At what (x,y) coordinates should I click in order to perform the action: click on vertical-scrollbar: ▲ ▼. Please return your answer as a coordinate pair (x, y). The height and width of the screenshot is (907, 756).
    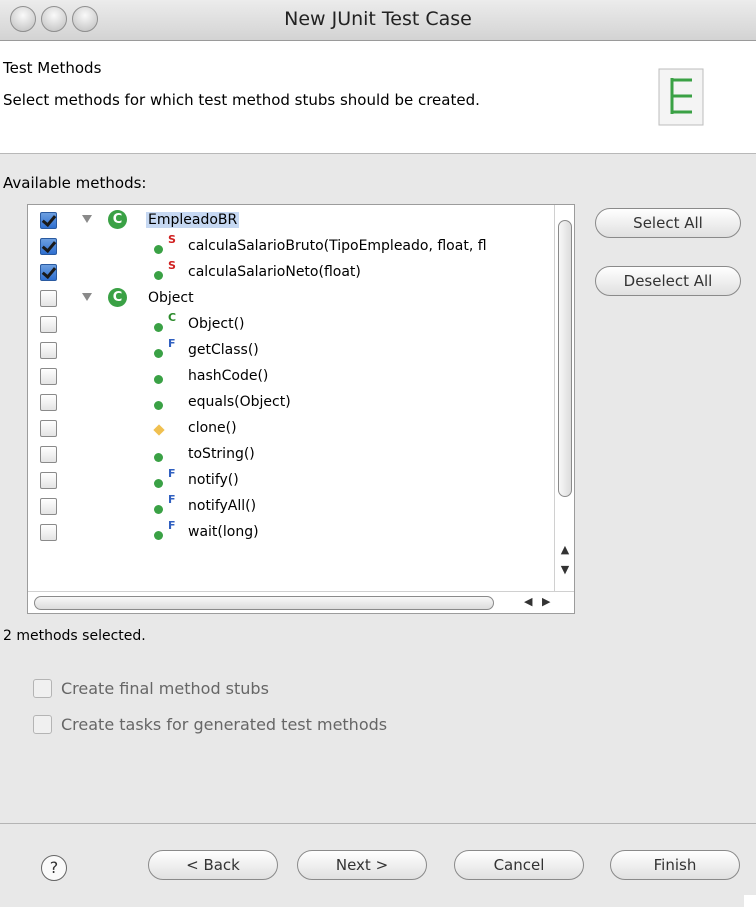
    Looking at the image, I should click on (564, 398).